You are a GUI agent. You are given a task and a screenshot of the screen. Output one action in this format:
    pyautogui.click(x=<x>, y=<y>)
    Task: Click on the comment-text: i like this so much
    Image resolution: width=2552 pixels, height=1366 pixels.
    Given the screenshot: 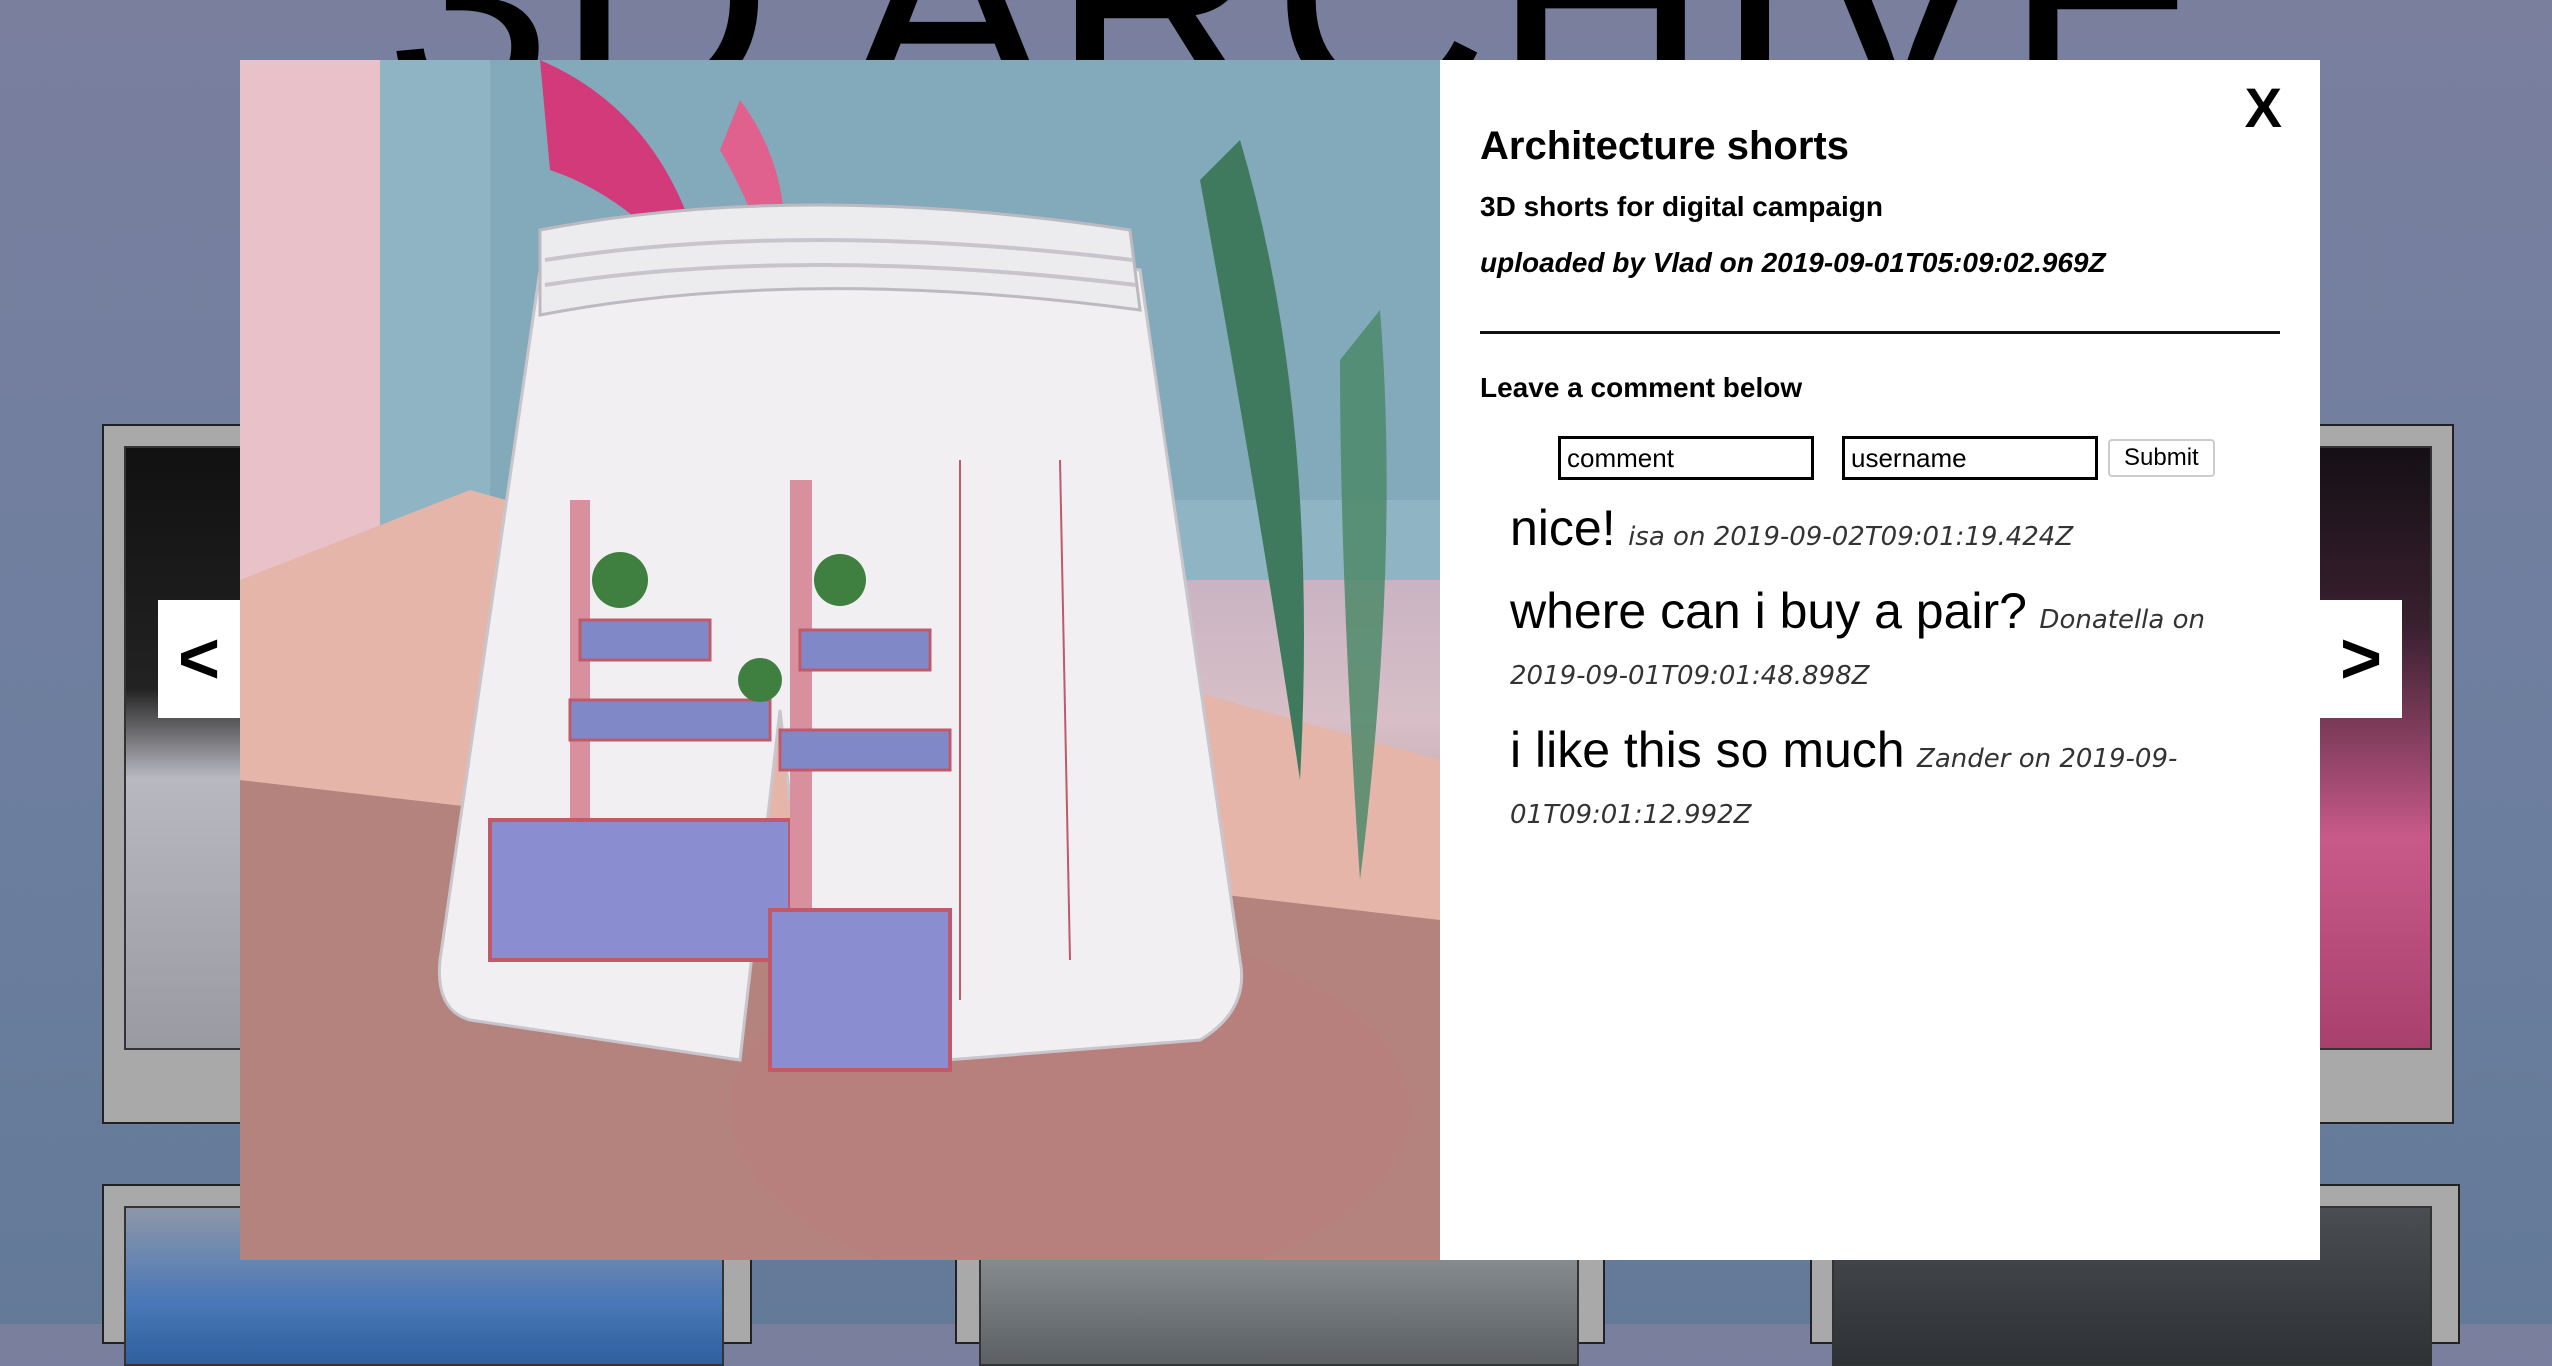 What is the action you would take?
    pyautogui.click(x=1707, y=750)
    